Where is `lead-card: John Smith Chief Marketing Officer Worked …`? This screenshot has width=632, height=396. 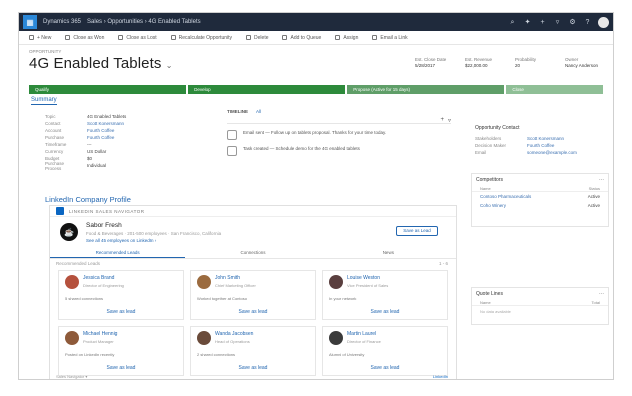 lead-card: John Smith Chief Marketing Officer Worked … is located at coordinates (253, 295).